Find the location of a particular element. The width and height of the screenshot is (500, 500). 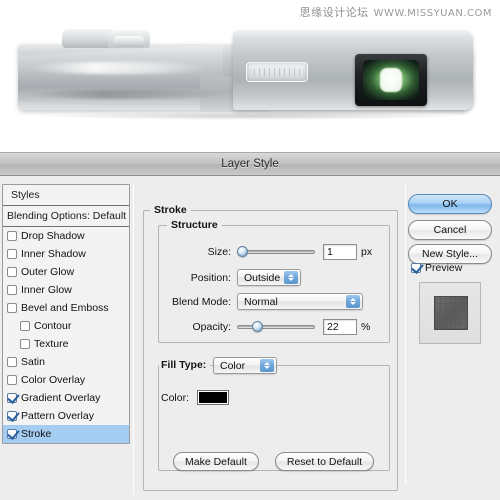

size-slider is located at coordinates (276, 252).